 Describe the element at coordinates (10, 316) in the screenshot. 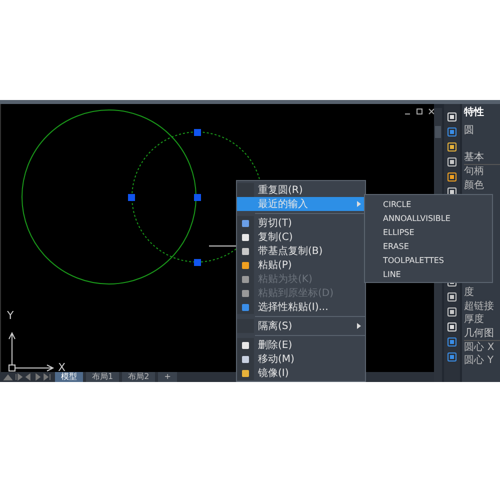

I see `y-axis-label: Y` at that location.